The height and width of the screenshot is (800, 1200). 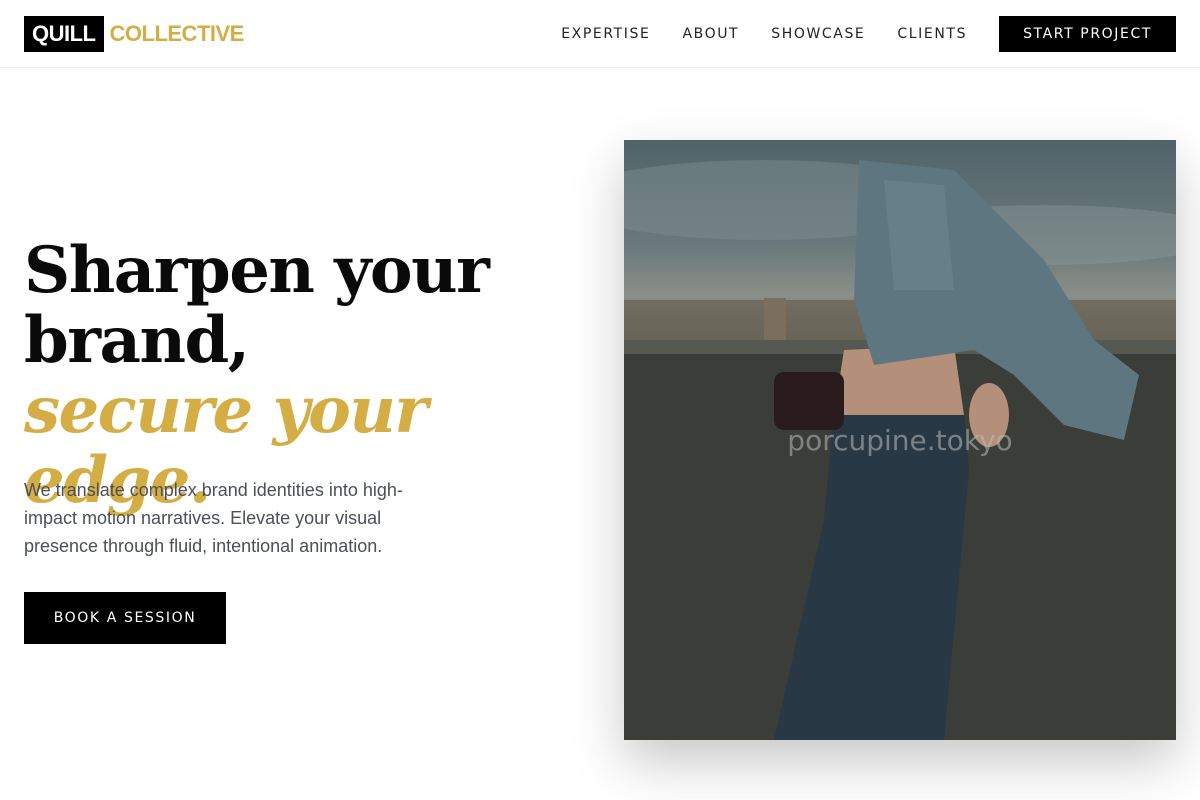 I want to click on image-watermark: porcupine.tokyo, so click(x=900, y=440).